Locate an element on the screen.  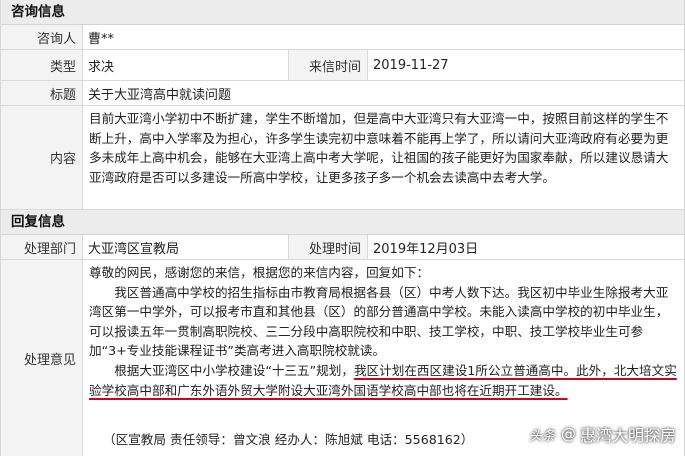
type-label: 类型 is located at coordinates (42, 65).